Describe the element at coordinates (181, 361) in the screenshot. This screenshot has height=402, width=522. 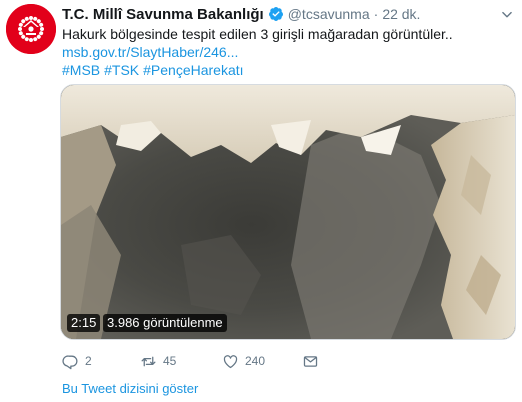
I see `retweet-button: 45` at that location.